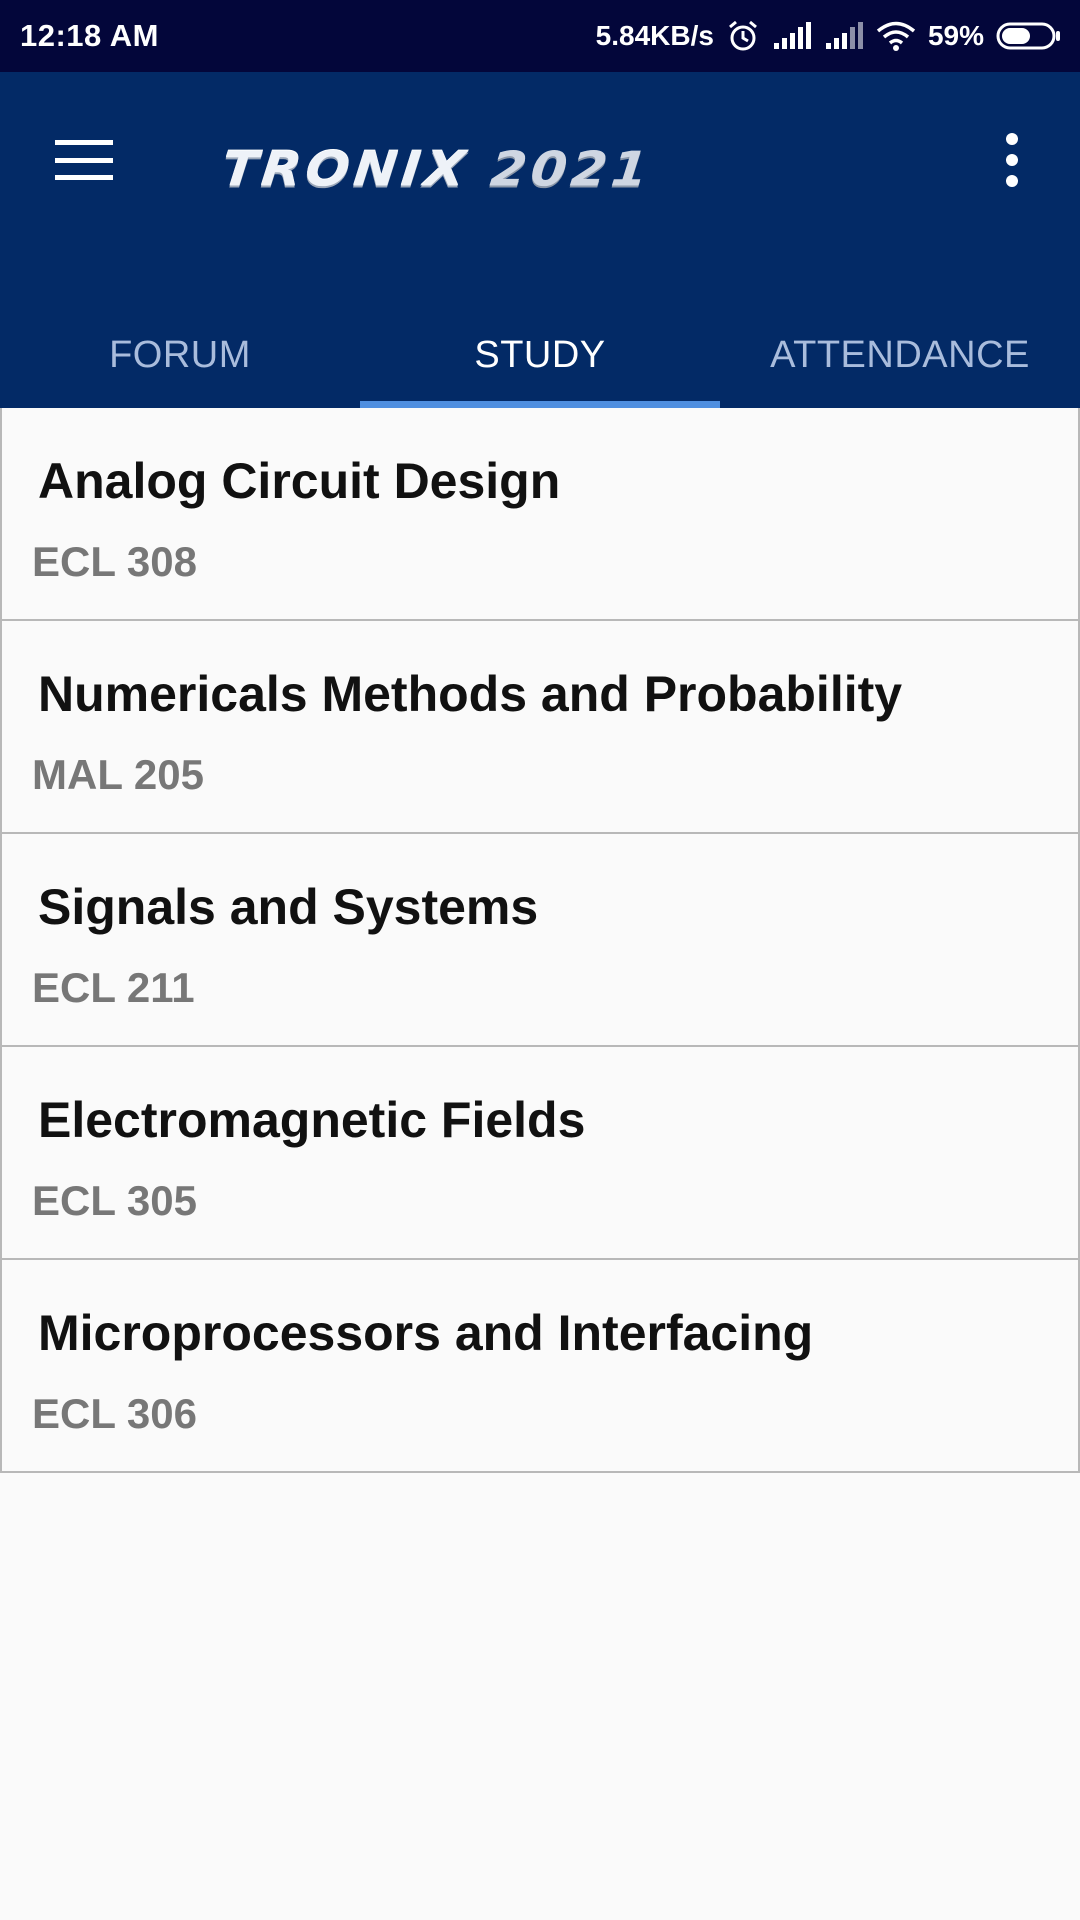 This screenshot has height=1920, width=1080. What do you see at coordinates (571, 170) in the screenshot?
I see `logo-text-year: 2021` at bounding box center [571, 170].